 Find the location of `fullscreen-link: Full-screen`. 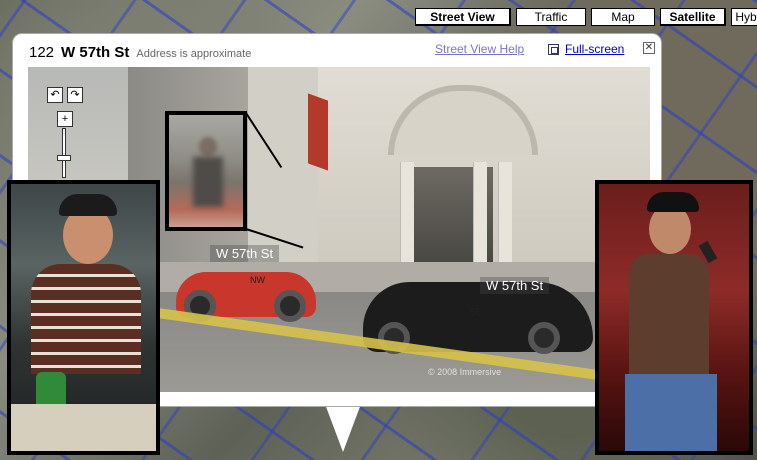

fullscreen-link: Full-screen is located at coordinates (586, 49).